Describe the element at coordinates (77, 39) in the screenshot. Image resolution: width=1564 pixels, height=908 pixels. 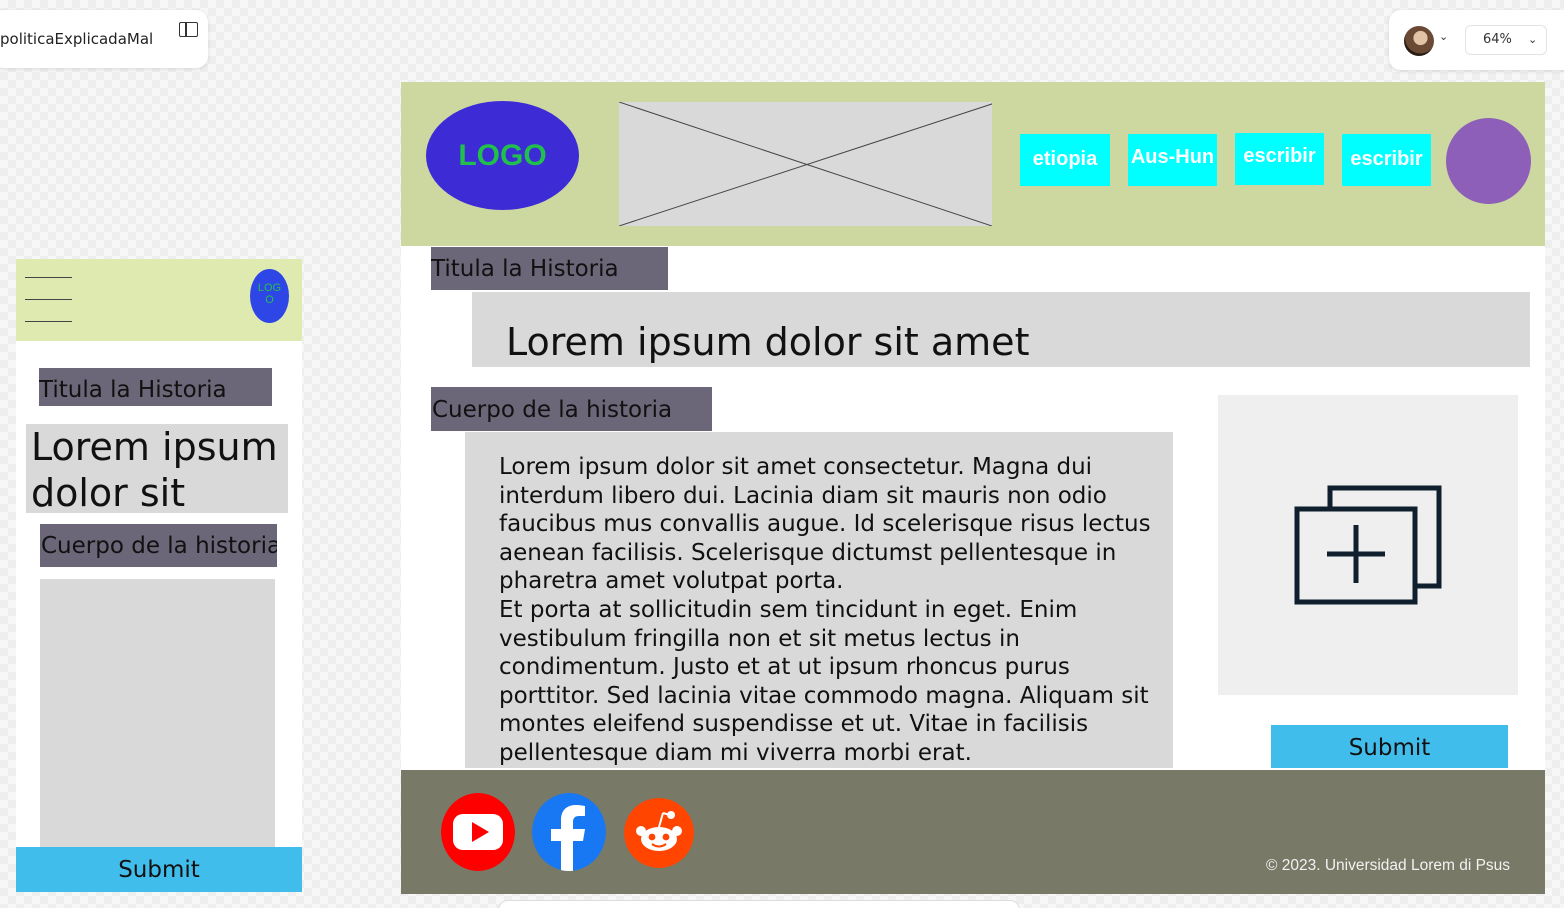
I see `file-name: politicaExplicadaMal` at that location.